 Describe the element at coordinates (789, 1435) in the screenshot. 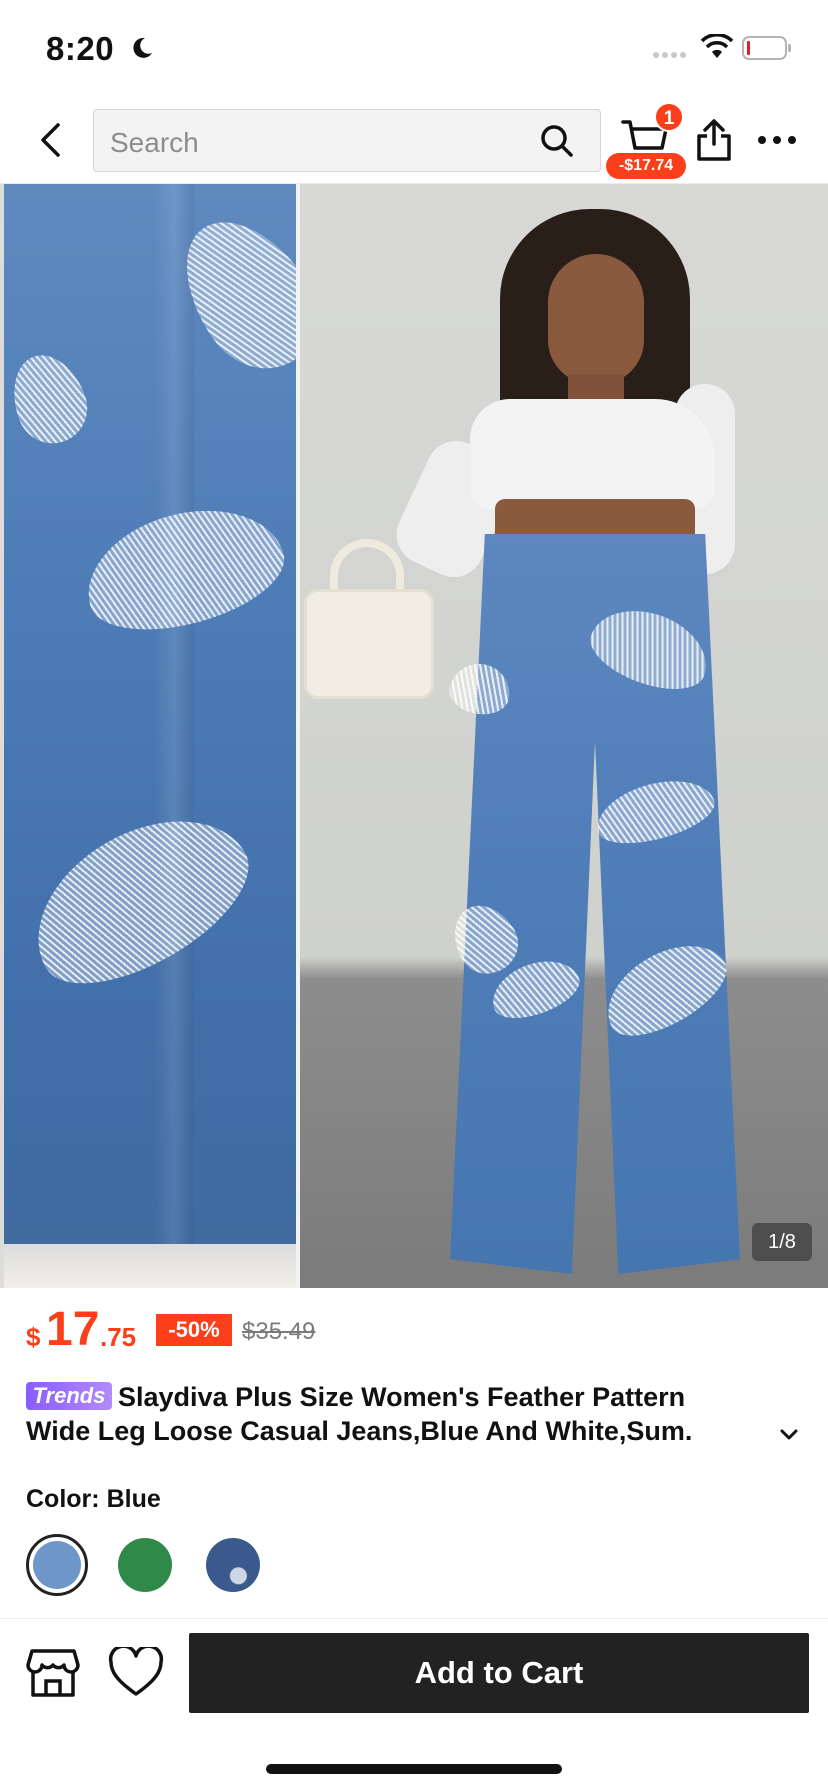

I see `chevron-down-icon` at that location.